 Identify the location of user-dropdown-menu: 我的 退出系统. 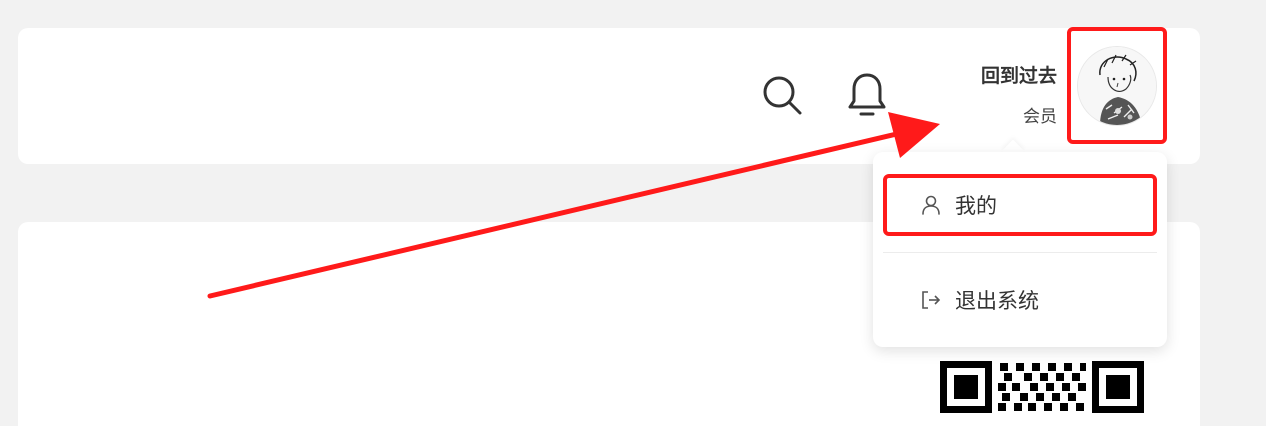
(1020, 249).